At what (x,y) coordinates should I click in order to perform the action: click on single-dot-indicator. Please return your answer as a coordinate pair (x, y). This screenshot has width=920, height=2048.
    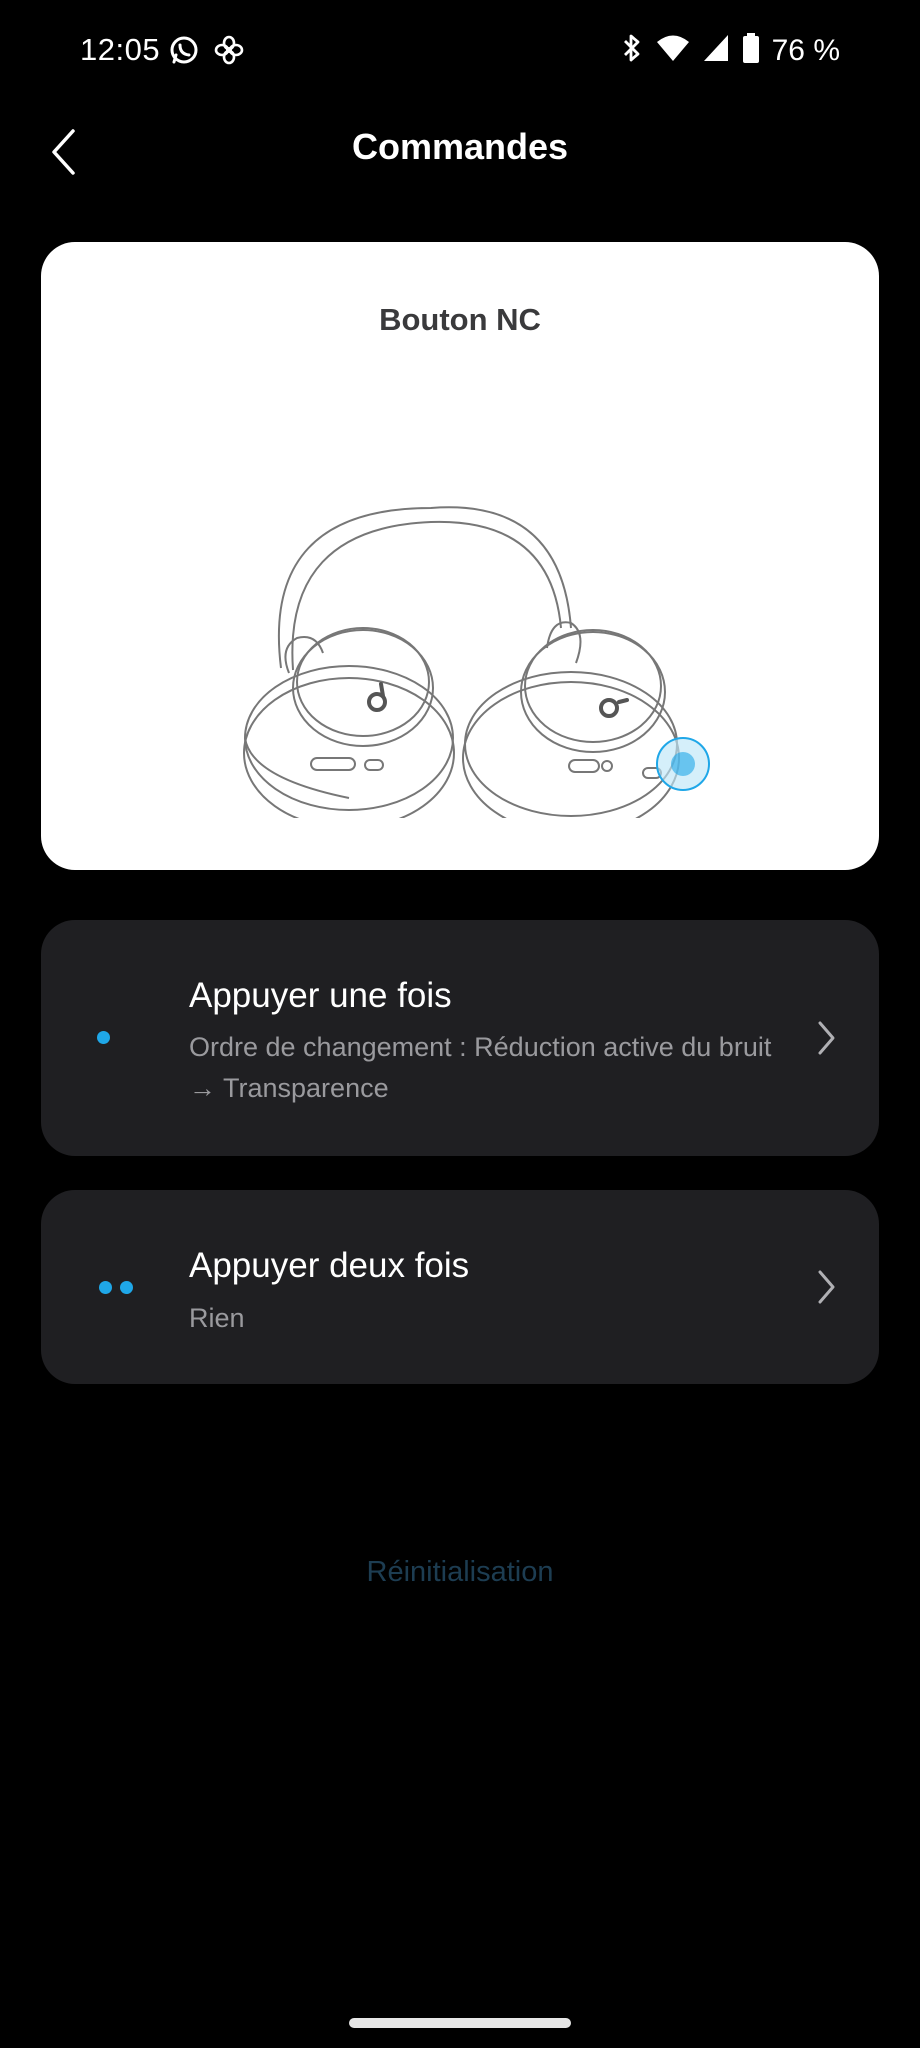
    Looking at the image, I should click on (103, 1037).